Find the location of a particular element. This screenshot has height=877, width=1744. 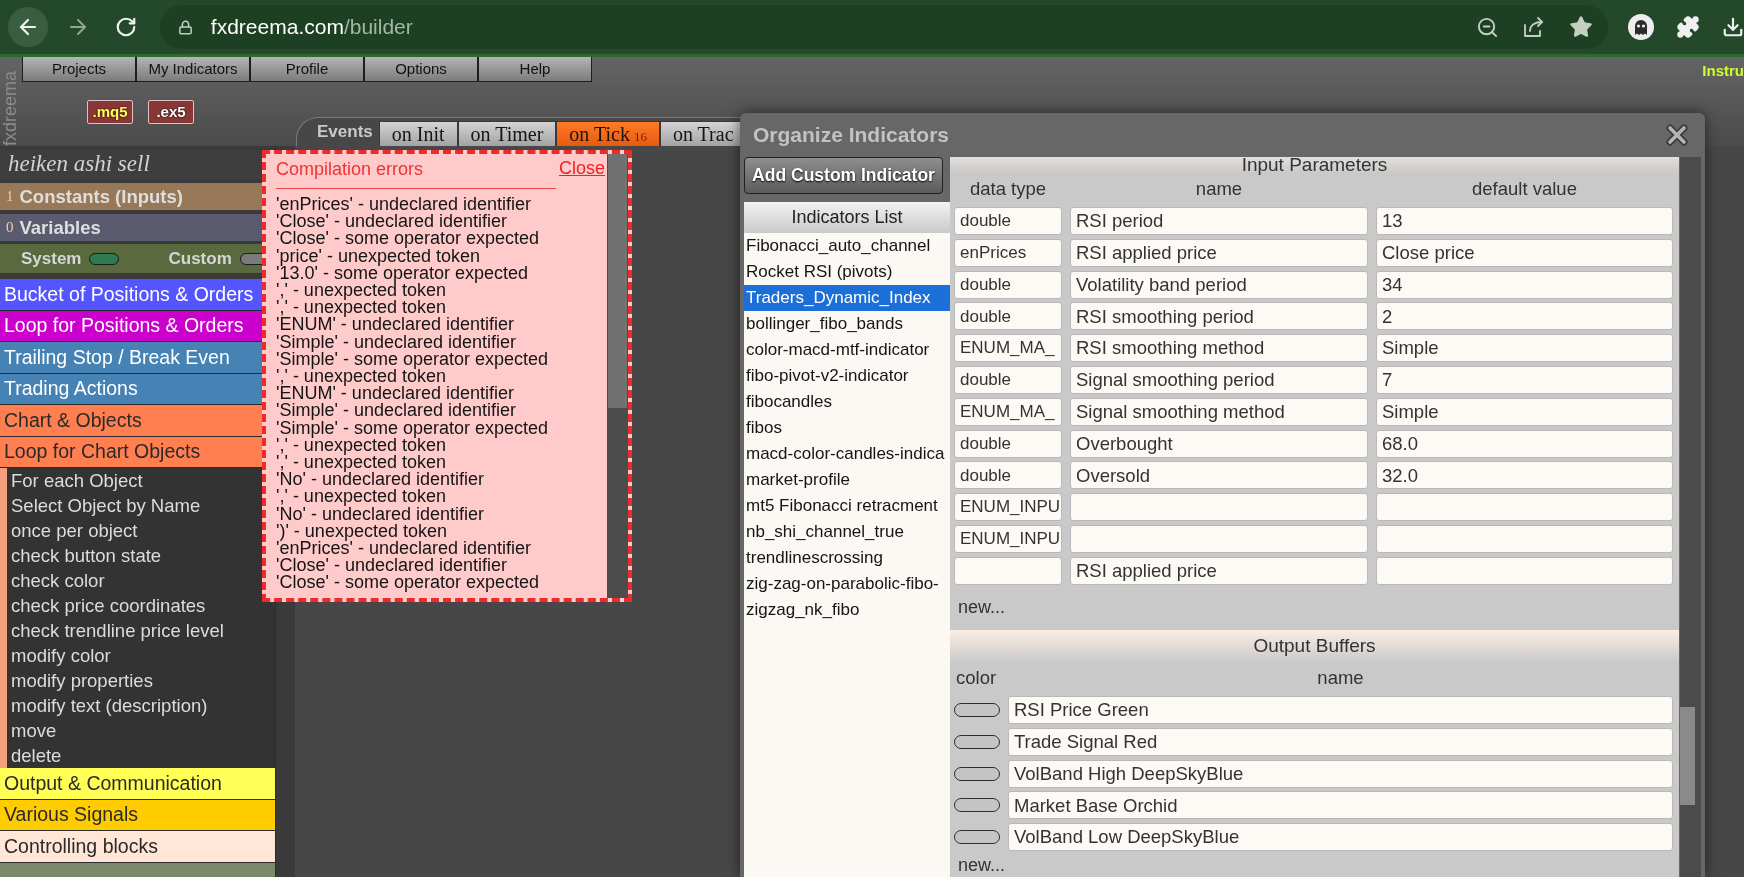

block-item: modify text (description) is located at coordinates (141, 705).